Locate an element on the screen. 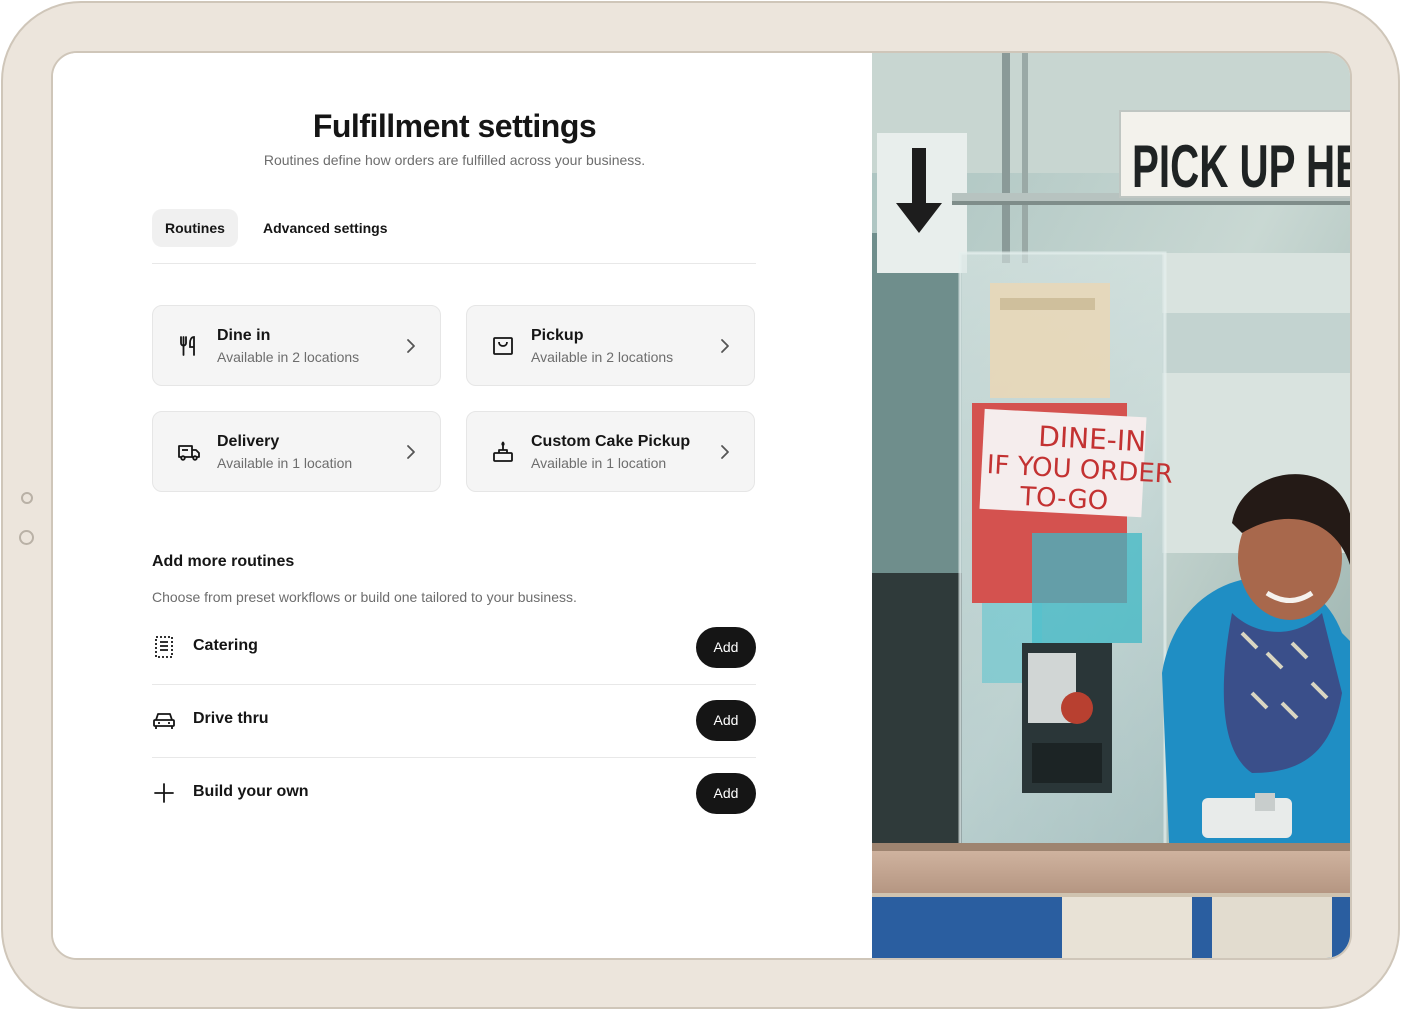 The image size is (1403, 1012). routine-title: Delivery is located at coordinates (248, 441).